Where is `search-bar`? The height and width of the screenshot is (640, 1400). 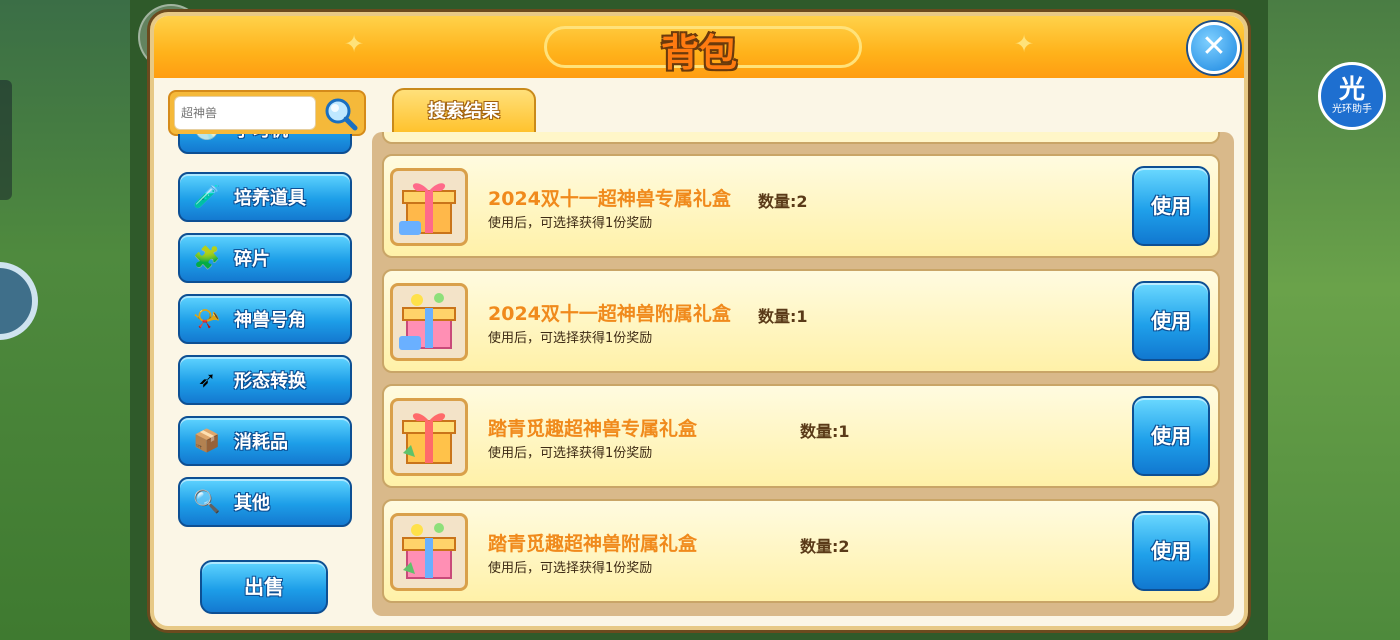 search-bar is located at coordinates (267, 113).